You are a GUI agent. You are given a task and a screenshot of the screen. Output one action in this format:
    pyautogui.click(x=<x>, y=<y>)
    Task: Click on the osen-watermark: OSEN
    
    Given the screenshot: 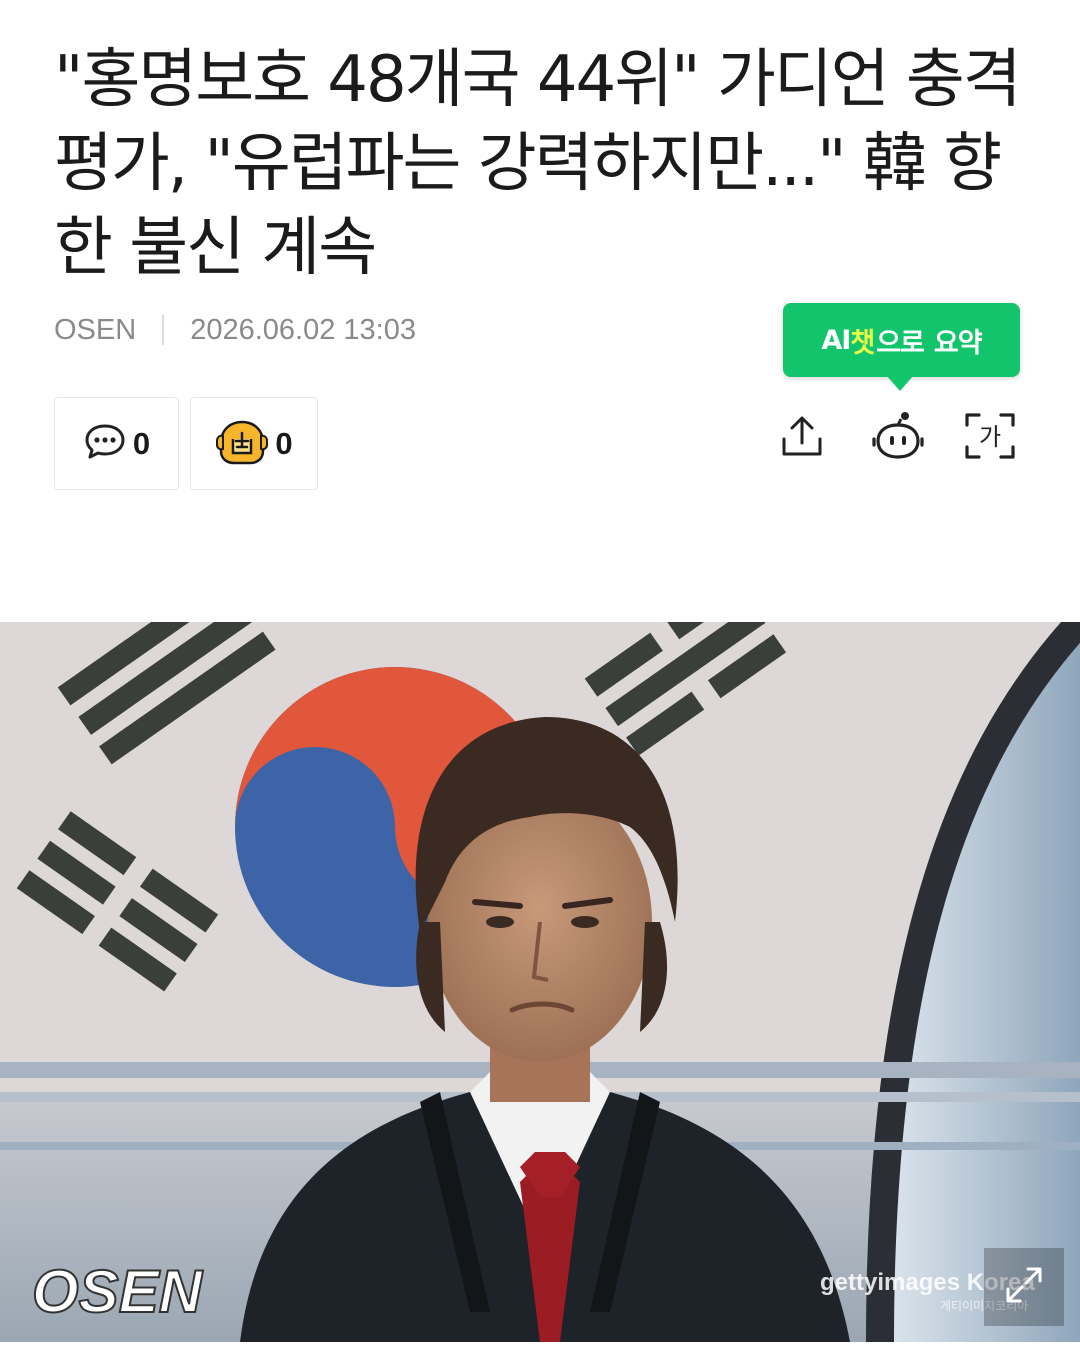 What is the action you would take?
    pyautogui.click(x=118, y=1291)
    